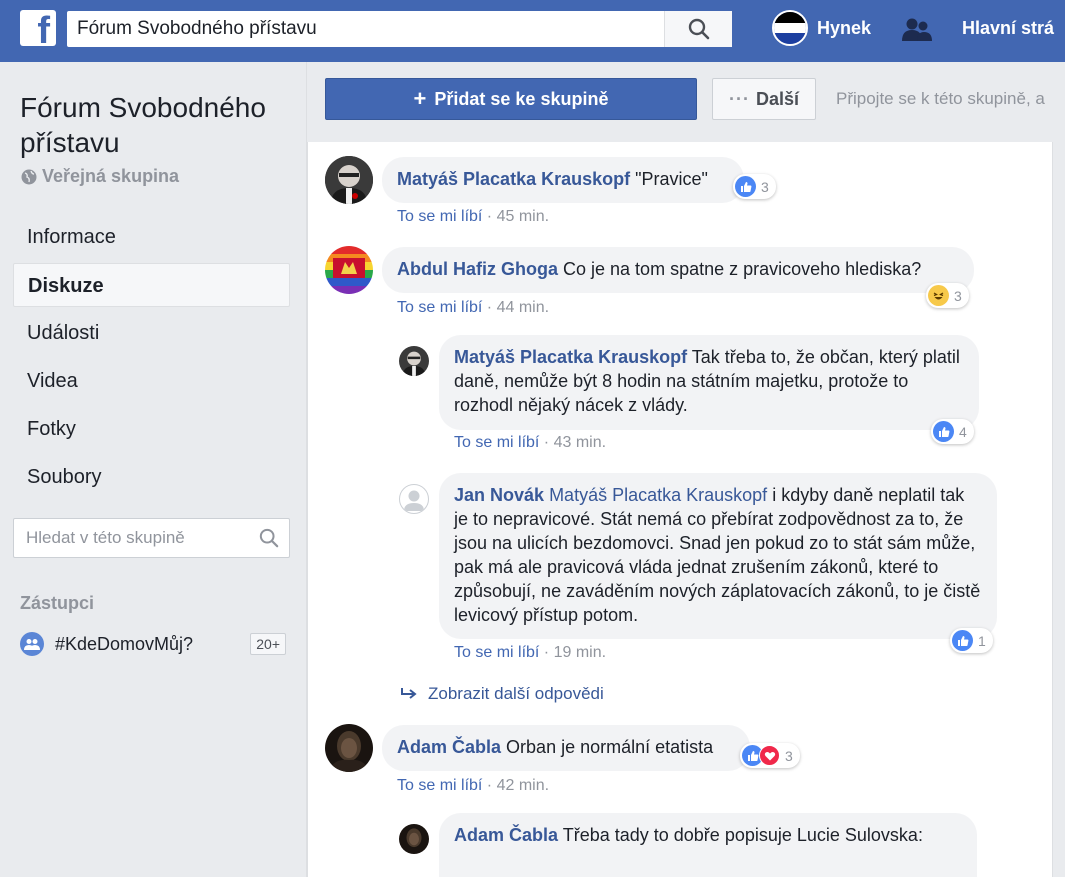 This screenshot has width=1065, height=877. Describe the element at coordinates (131, 538) in the screenshot. I see `group-search-input` at that location.